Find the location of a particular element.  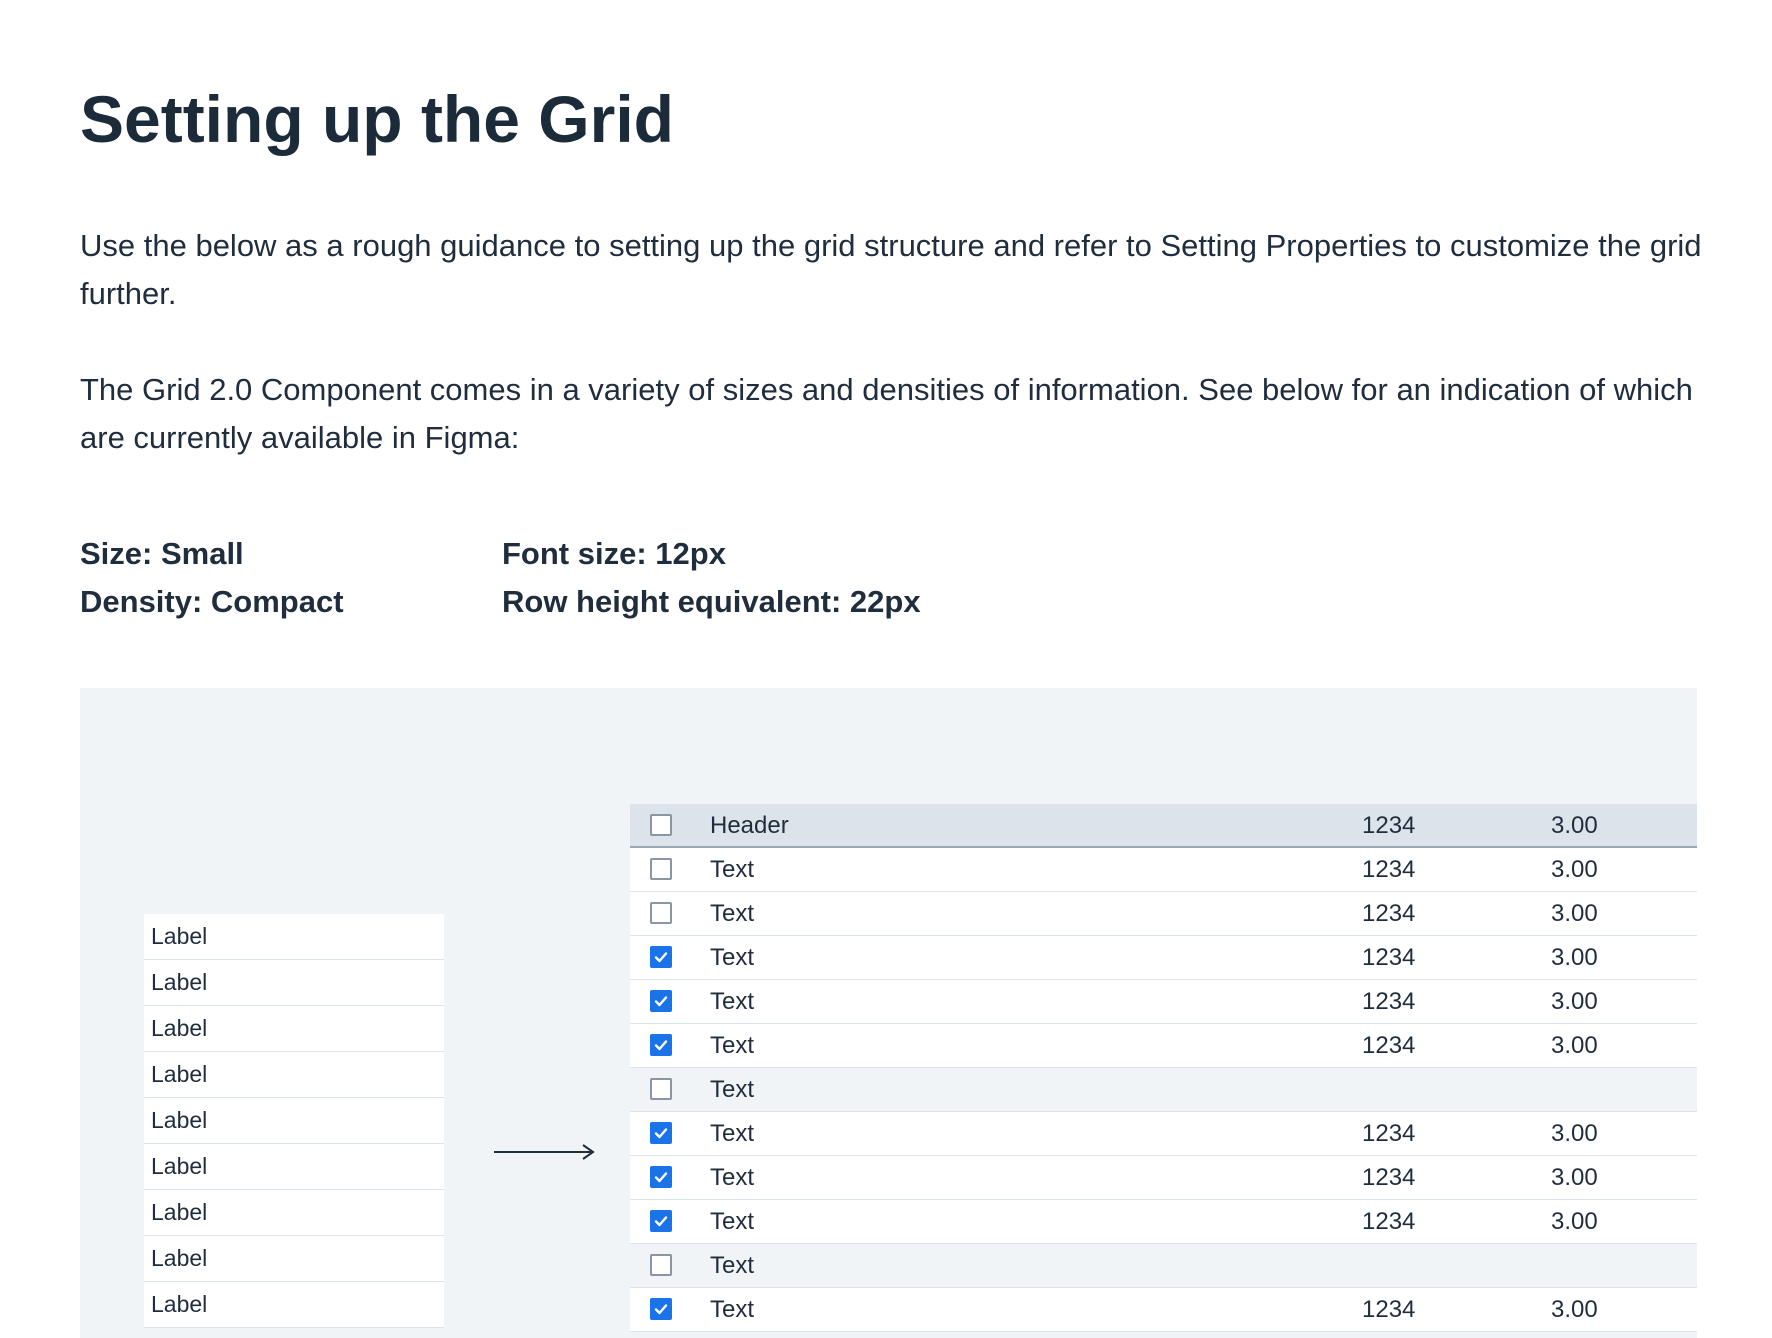

cell-text: Header is located at coordinates (749, 825).